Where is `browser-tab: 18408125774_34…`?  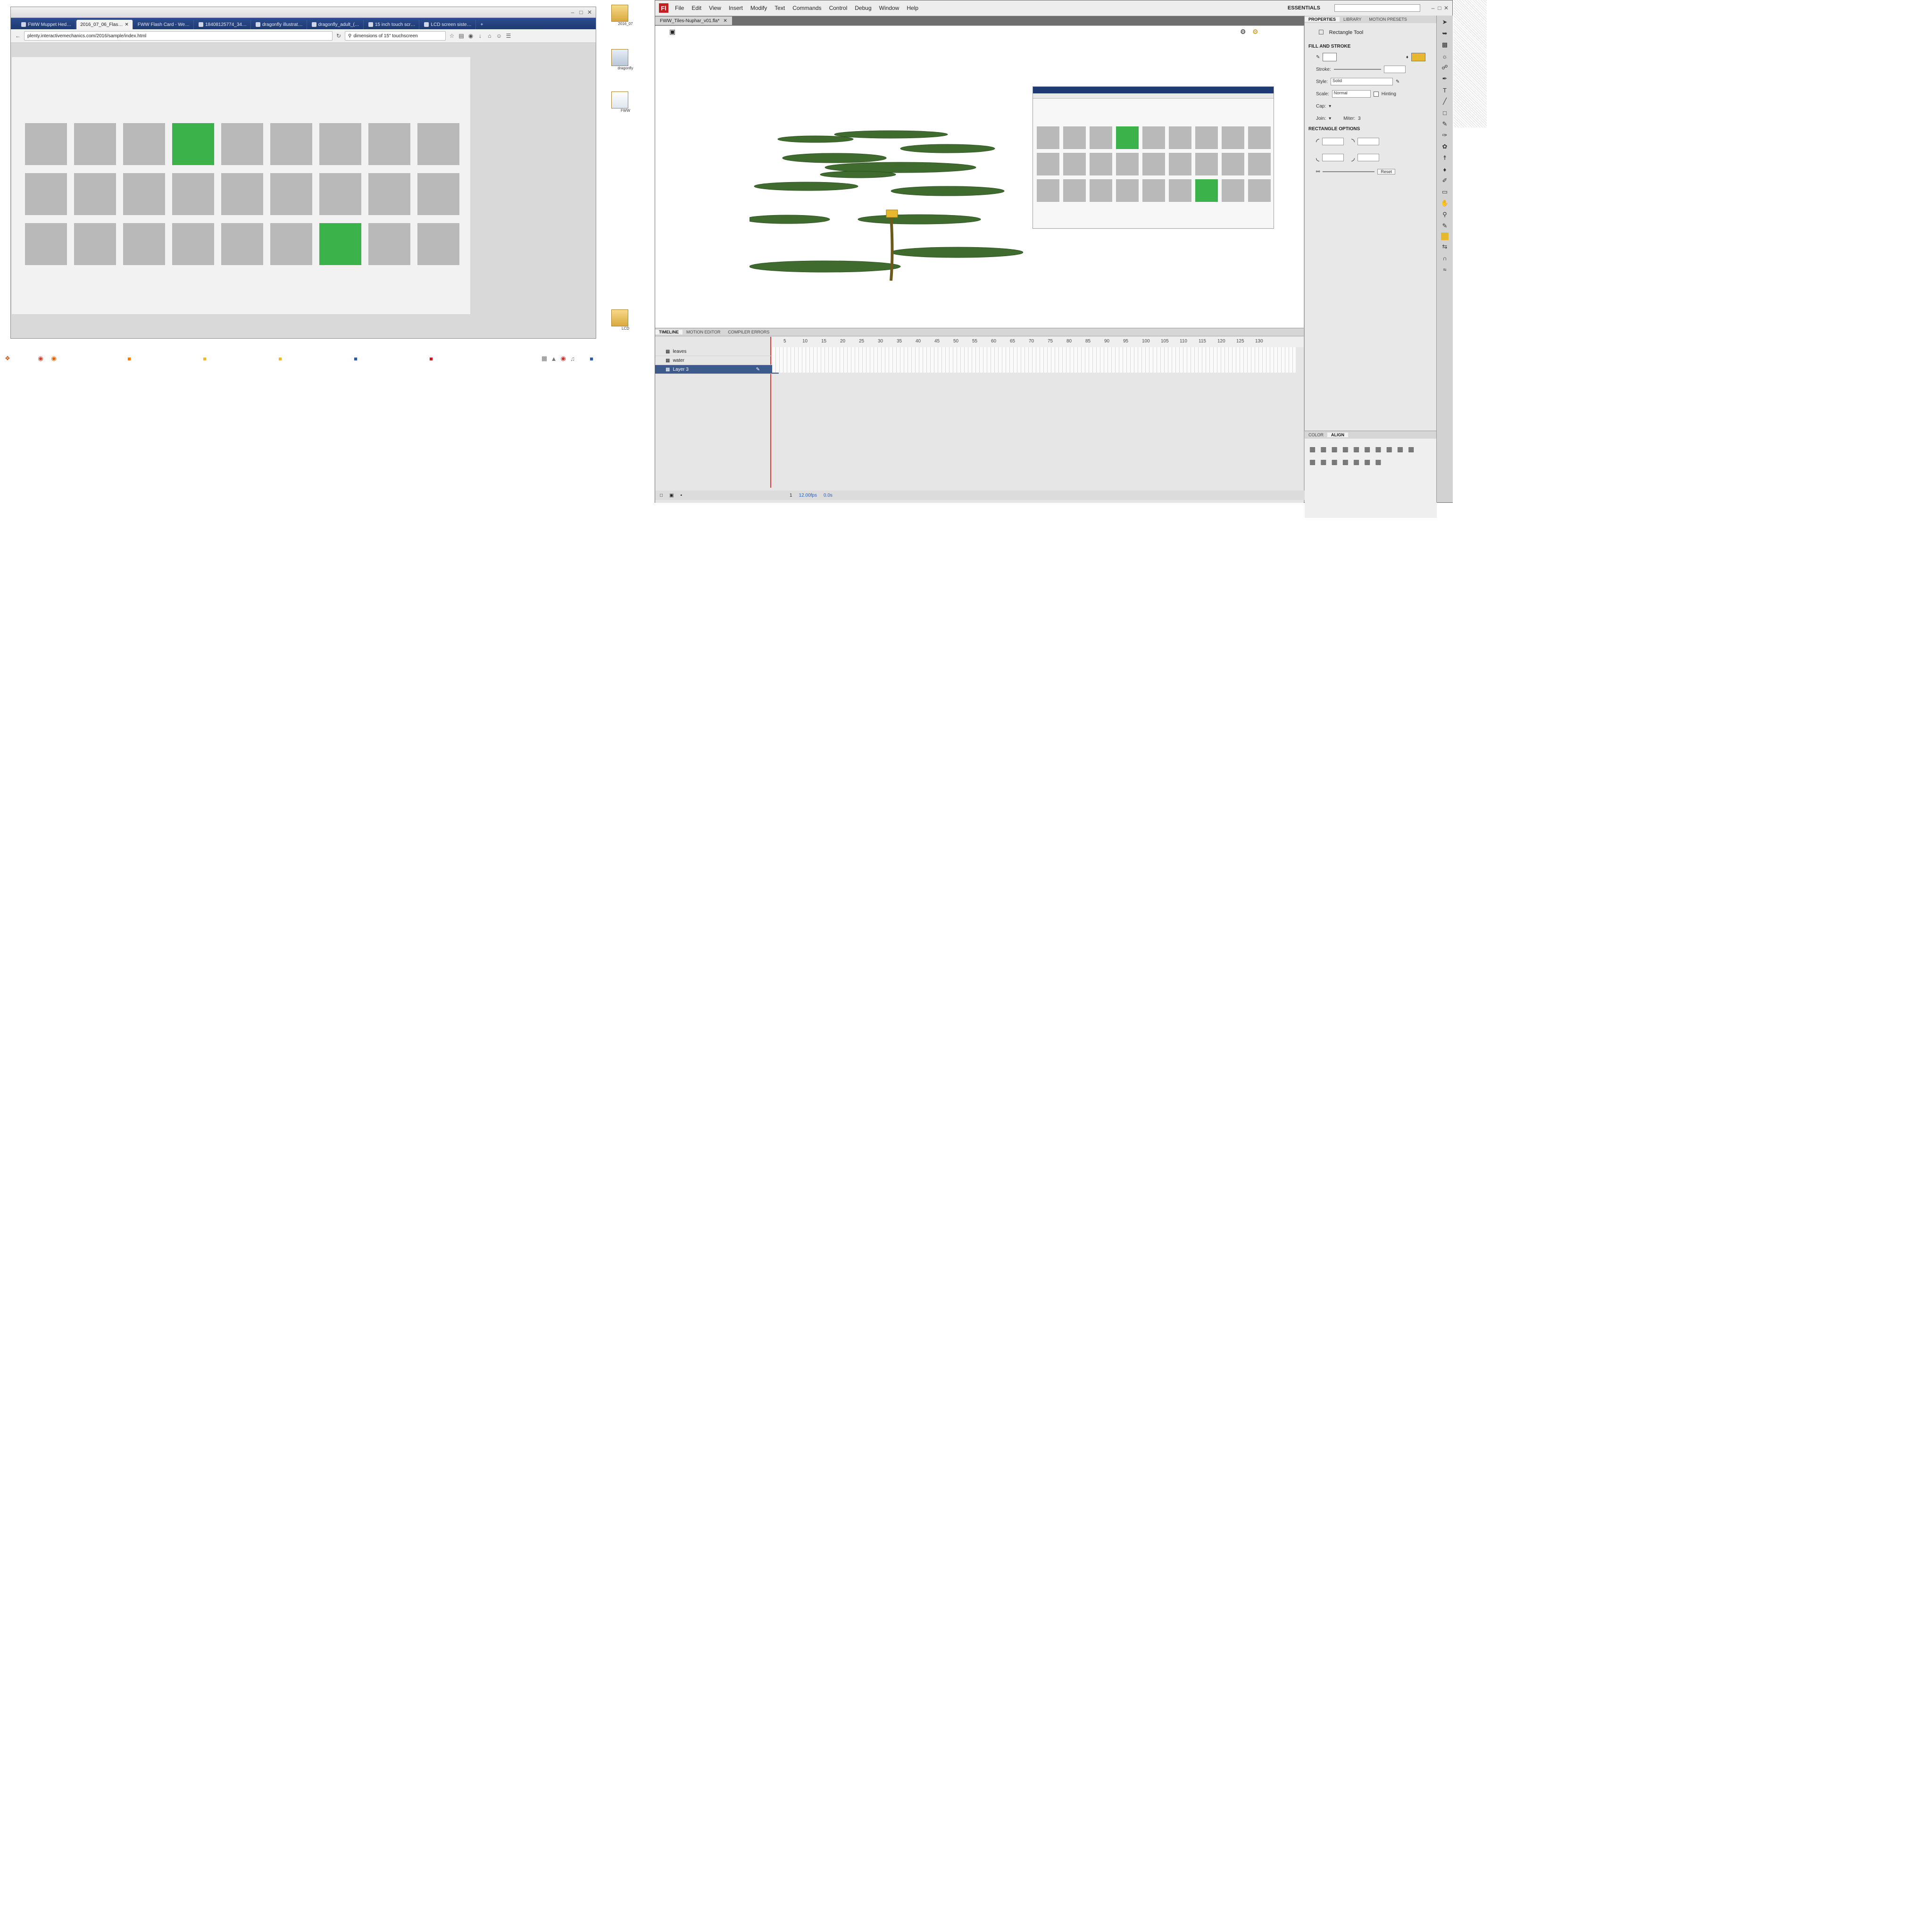 browser-tab: 18408125774_34… is located at coordinates (223, 24).